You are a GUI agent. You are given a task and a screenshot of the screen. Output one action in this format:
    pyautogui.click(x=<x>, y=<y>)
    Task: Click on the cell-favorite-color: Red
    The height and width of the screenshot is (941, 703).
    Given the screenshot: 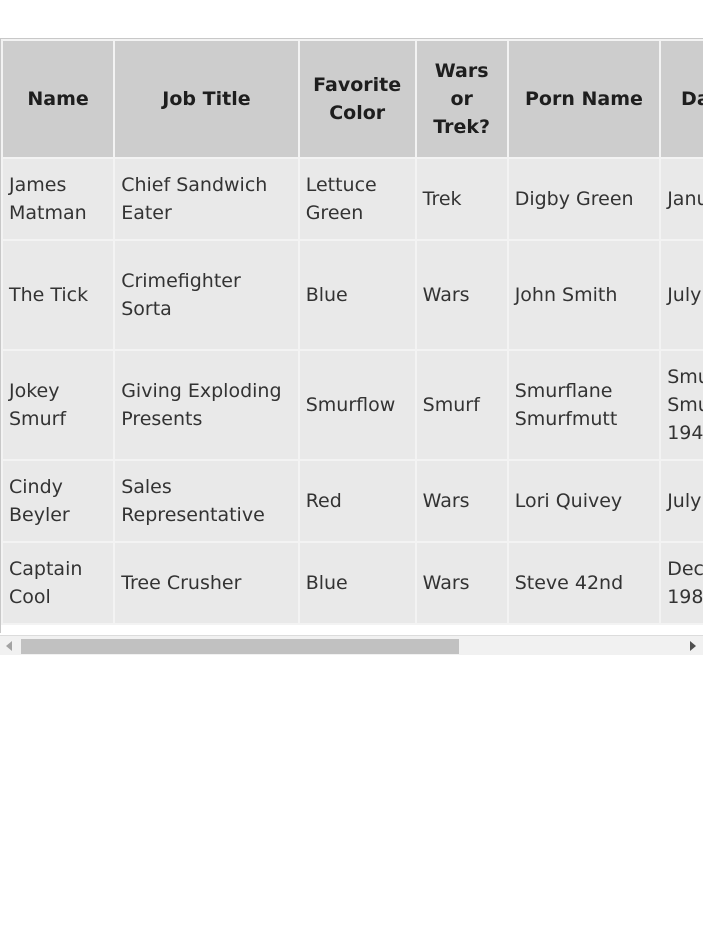 What is the action you would take?
    pyautogui.click(x=357, y=501)
    